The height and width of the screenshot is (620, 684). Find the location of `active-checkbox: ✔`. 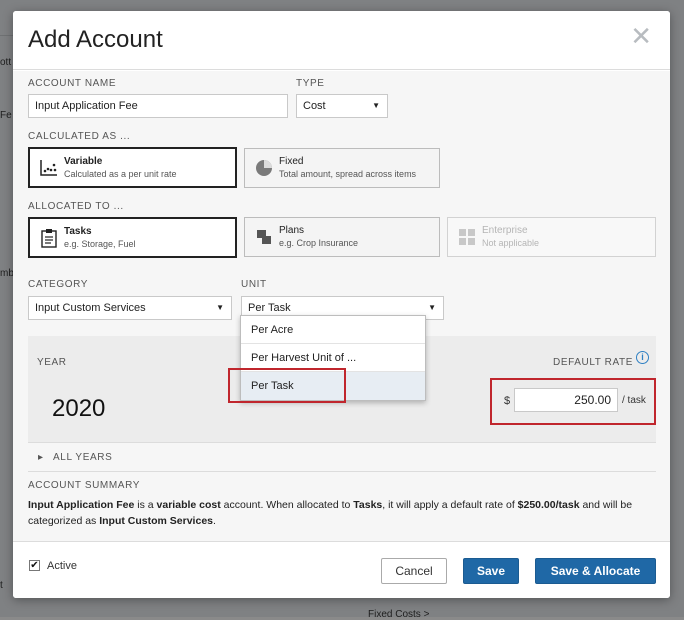

active-checkbox: ✔ is located at coordinates (34, 565).